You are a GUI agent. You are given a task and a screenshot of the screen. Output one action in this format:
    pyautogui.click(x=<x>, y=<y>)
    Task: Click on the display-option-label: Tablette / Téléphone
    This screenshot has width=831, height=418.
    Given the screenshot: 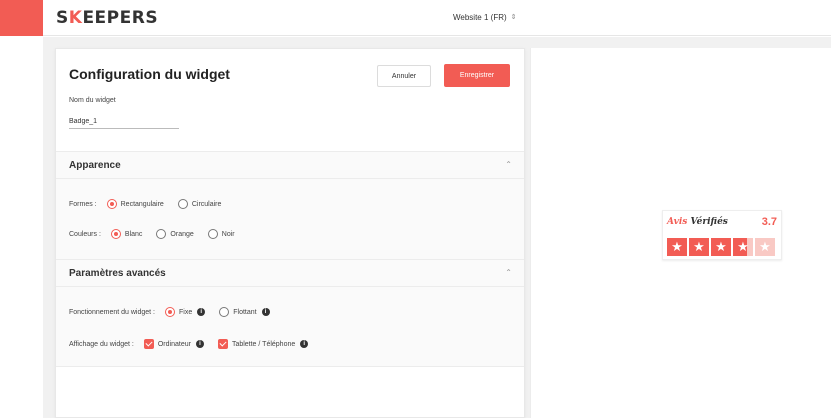 What is the action you would take?
    pyautogui.click(x=263, y=344)
    